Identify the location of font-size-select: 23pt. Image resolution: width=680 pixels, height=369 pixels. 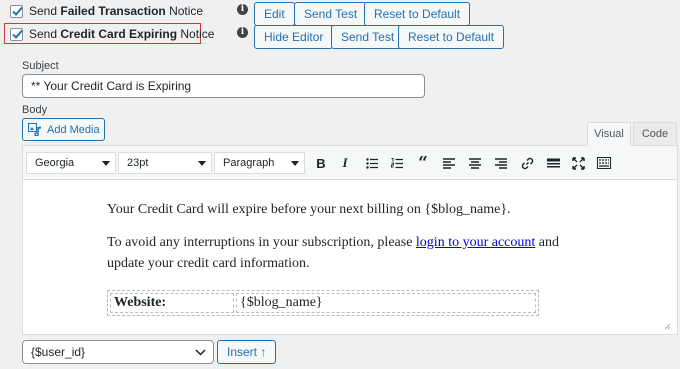
(165, 163).